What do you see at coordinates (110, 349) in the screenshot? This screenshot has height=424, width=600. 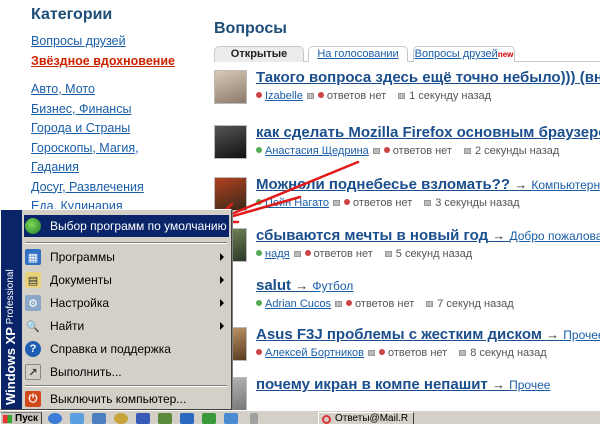 I see `menu-item-label: Справка и поддержка` at bounding box center [110, 349].